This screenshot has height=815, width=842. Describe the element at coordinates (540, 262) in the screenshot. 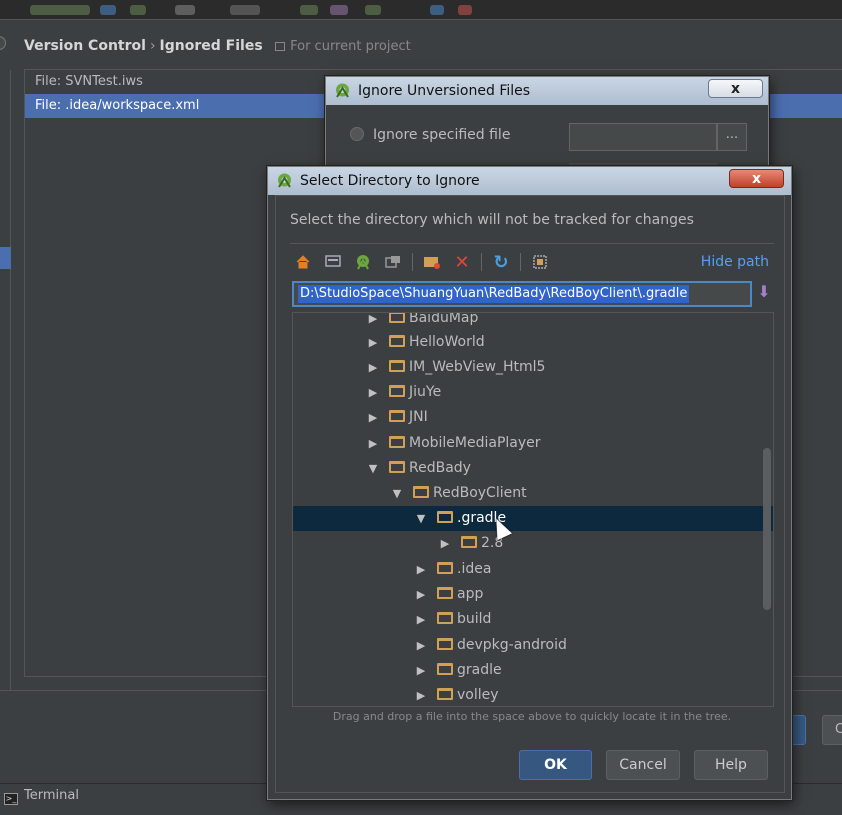

I see `show-hidden-icon` at that location.